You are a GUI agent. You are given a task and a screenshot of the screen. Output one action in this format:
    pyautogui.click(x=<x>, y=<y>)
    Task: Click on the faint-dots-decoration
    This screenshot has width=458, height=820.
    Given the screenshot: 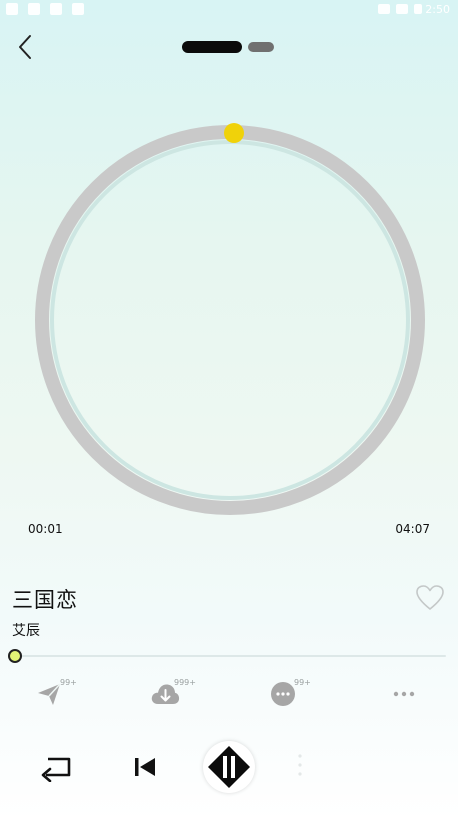 What is the action you would take?
    pyautogui.click(x=300, y=765)
    